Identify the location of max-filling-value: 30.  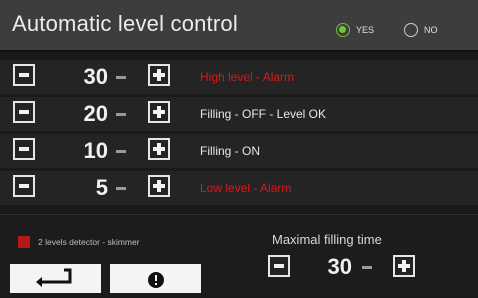
(339, 266).